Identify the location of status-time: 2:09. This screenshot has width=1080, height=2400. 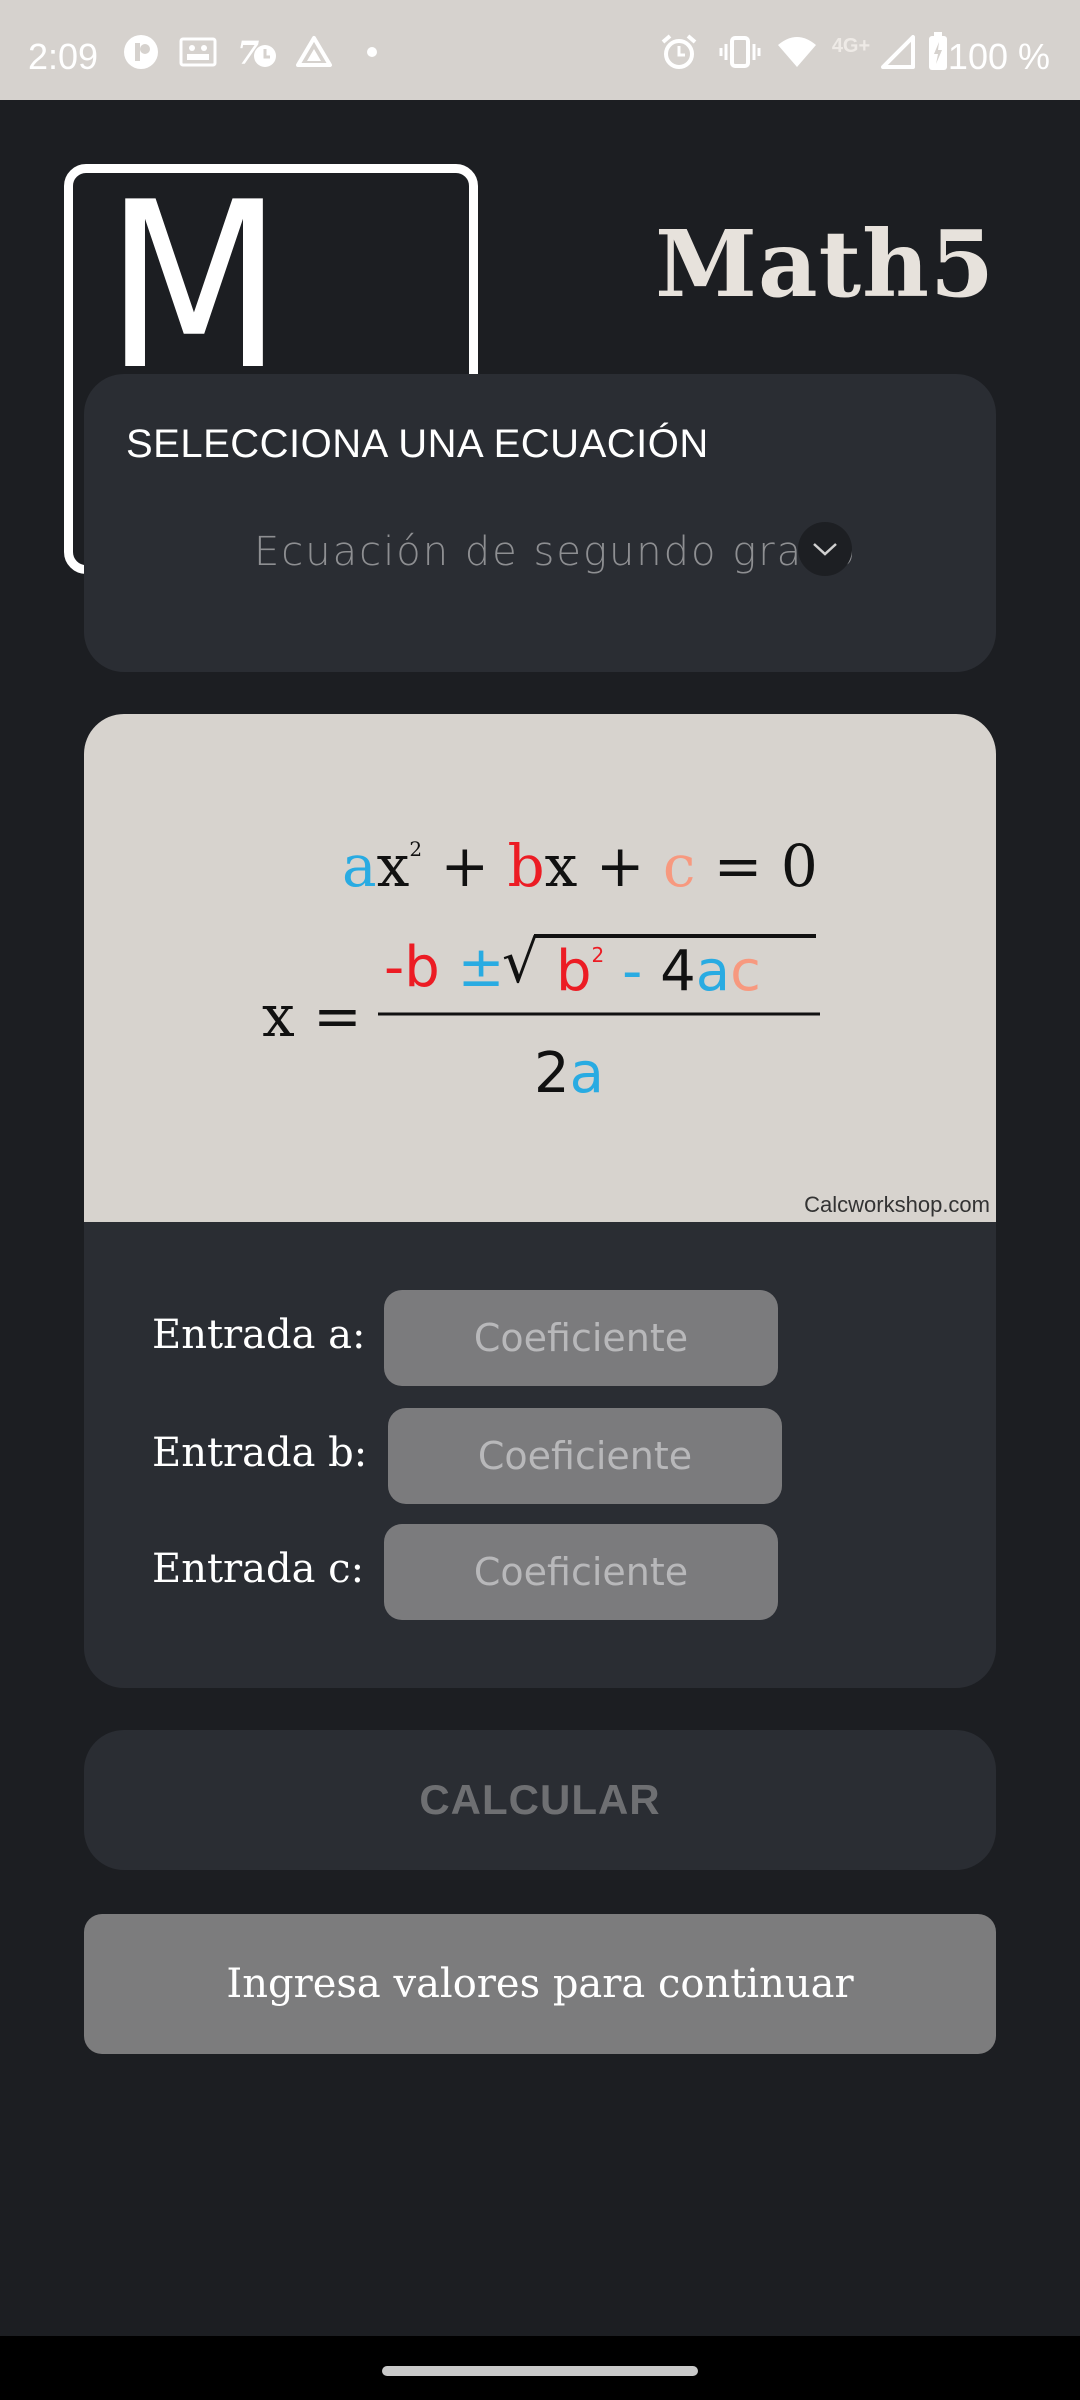
(63, 56).